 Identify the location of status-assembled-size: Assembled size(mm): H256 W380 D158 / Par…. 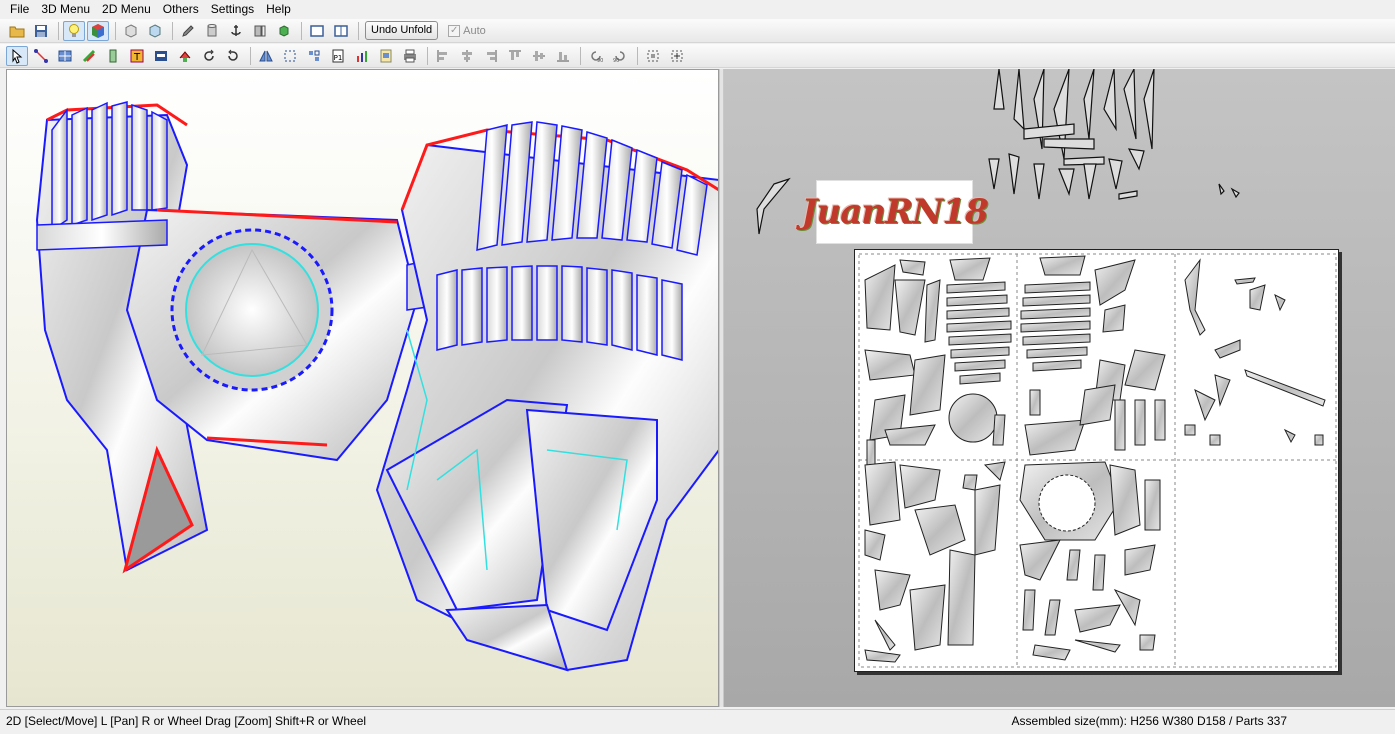
(1149, 721).